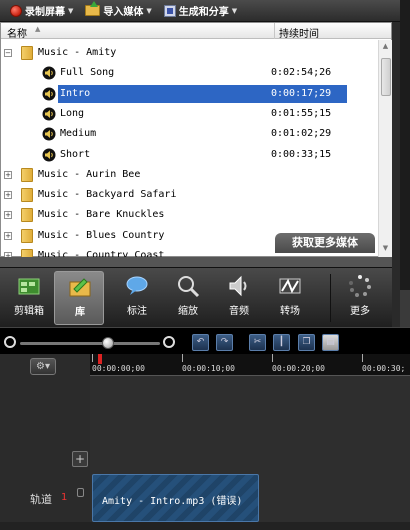  Describe the element at coordinates (80, 492) in the screenshot. I see `lock-icon` at that location.